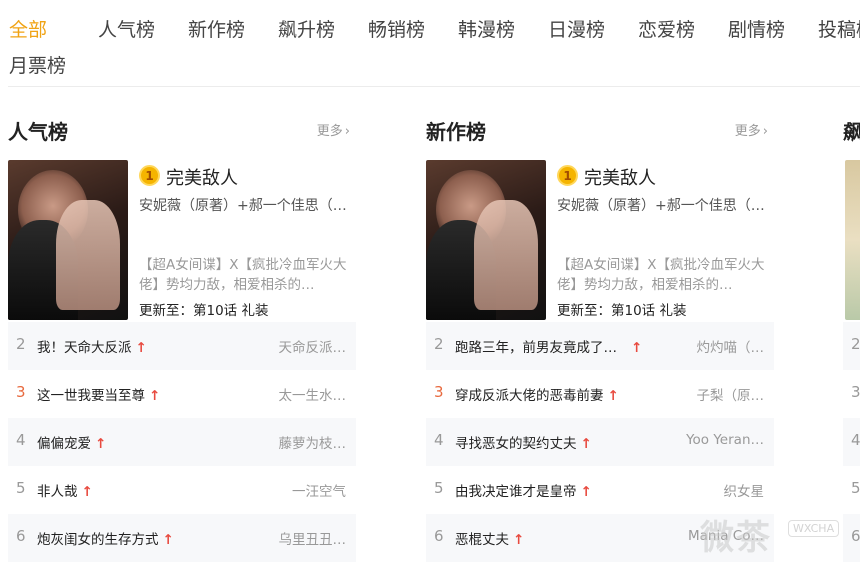  I want to click on tab-all: 全部, so click(28, 28).